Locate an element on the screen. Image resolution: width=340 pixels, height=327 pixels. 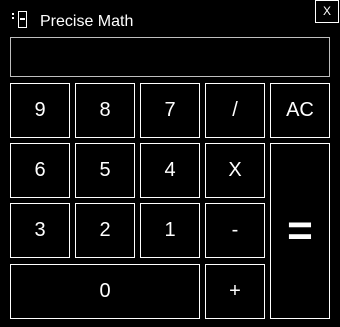
key-5: 5 is located at coordinates (105, 170).